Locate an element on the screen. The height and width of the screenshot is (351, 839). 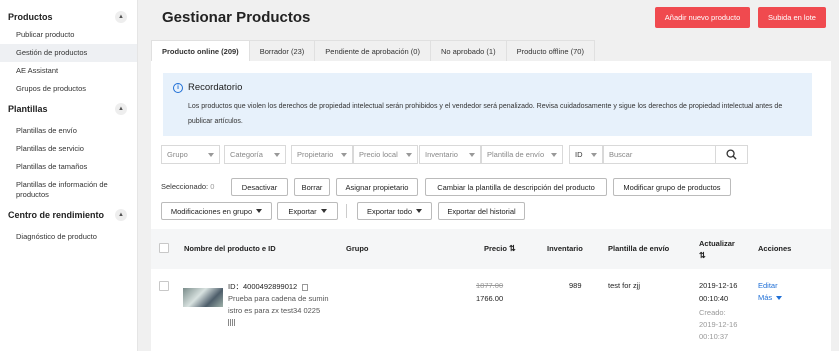
tab-borrador: Borrador (23) is located at coordinates (282, 50).